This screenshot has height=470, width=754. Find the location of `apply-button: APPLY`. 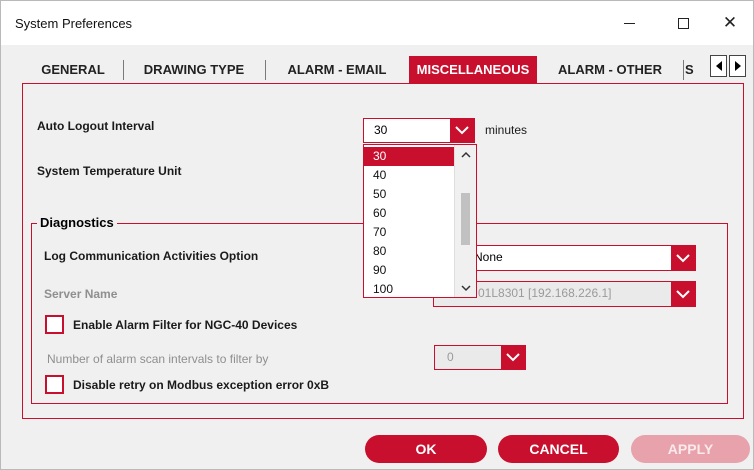

apply-button: APPLY is located at coordinates (690, 449).